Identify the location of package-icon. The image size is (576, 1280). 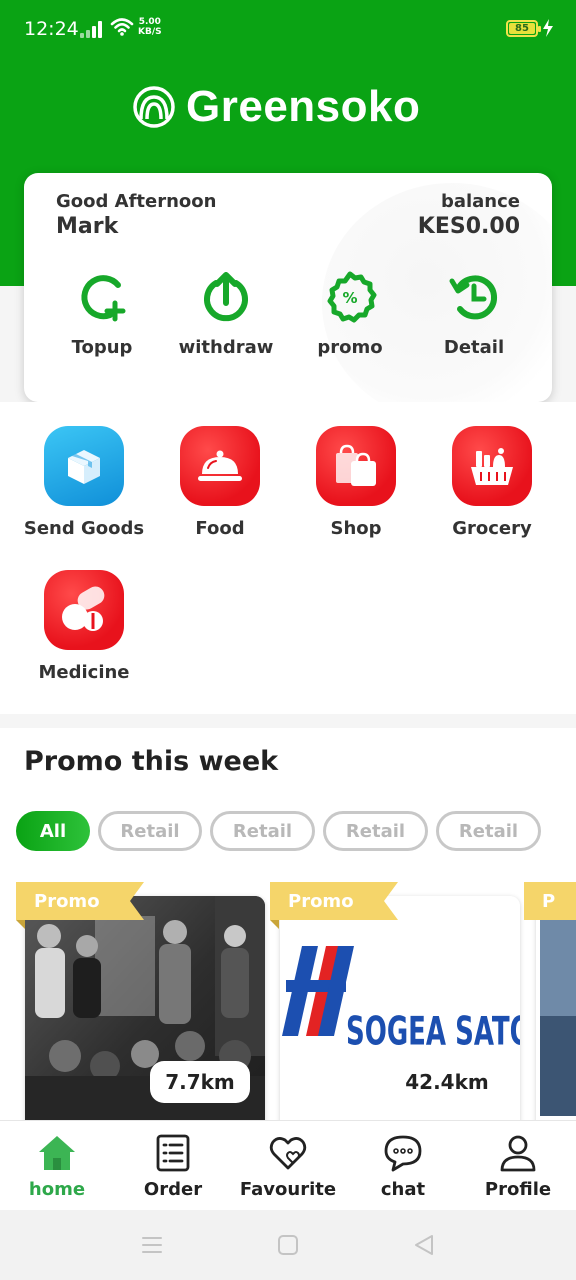
(84, 467).